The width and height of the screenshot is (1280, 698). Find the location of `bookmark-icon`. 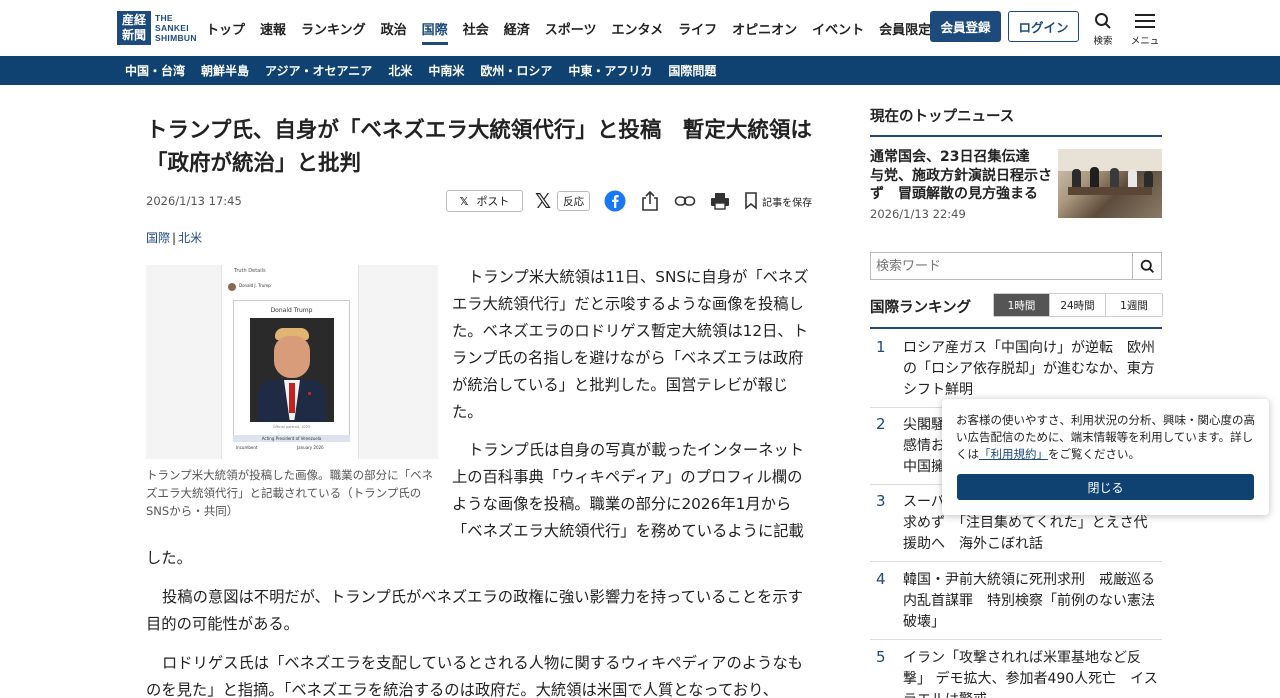

bookmark-icon is located at coordinates (751, 201).